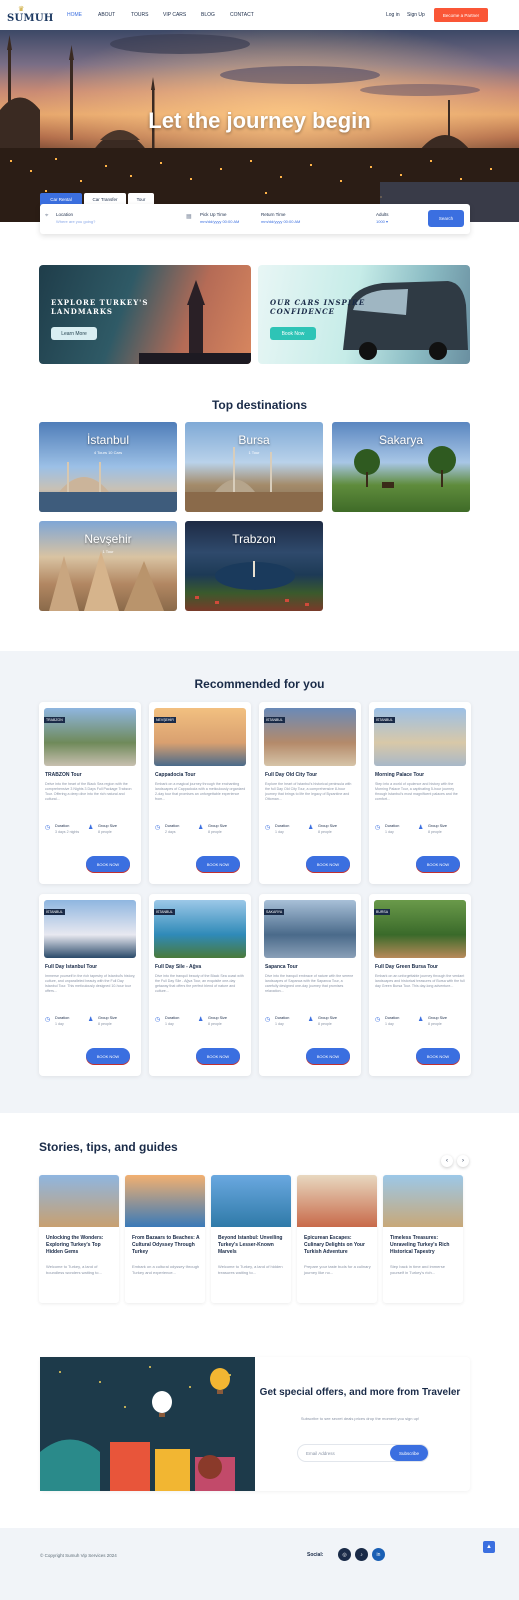  Describe the element at coordinates (447, 1161) in the screenshot. I see `stories-prev-button: ‹` at that location.